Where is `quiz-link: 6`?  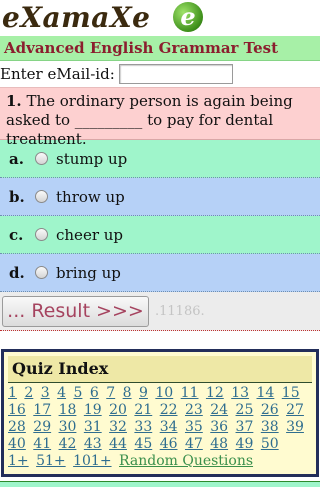
quiz-link: 6 is located at coordinates (94, 393).